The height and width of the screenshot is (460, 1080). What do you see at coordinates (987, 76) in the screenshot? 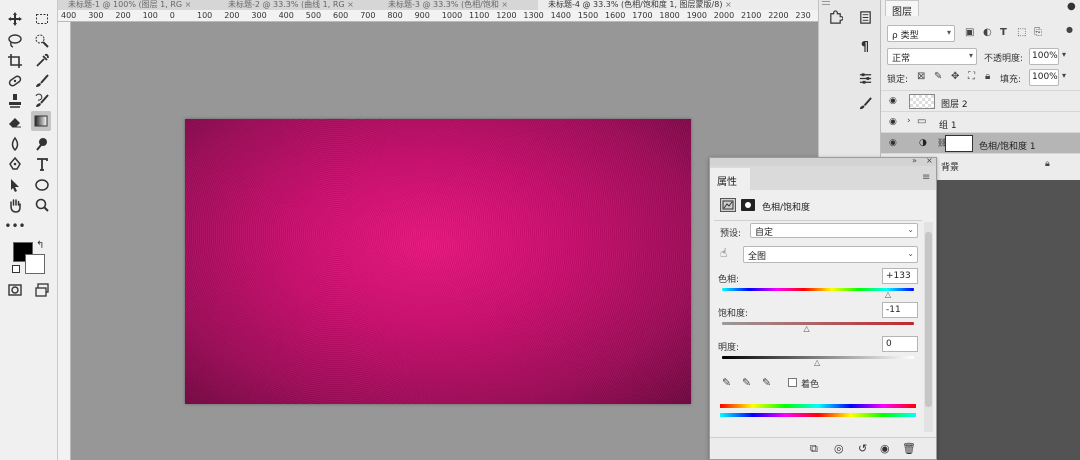
I see `lock-all-icon: 🔒︎` at bounding box center [987, 76].